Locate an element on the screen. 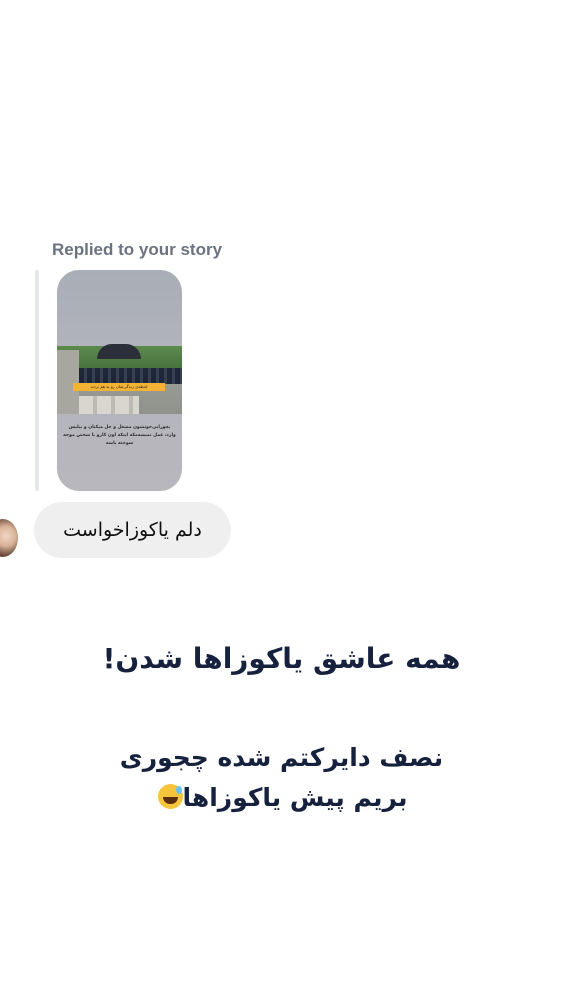 This screenshot has width=563, height=1000. sender-avatar is located at coordinates (9, 538).